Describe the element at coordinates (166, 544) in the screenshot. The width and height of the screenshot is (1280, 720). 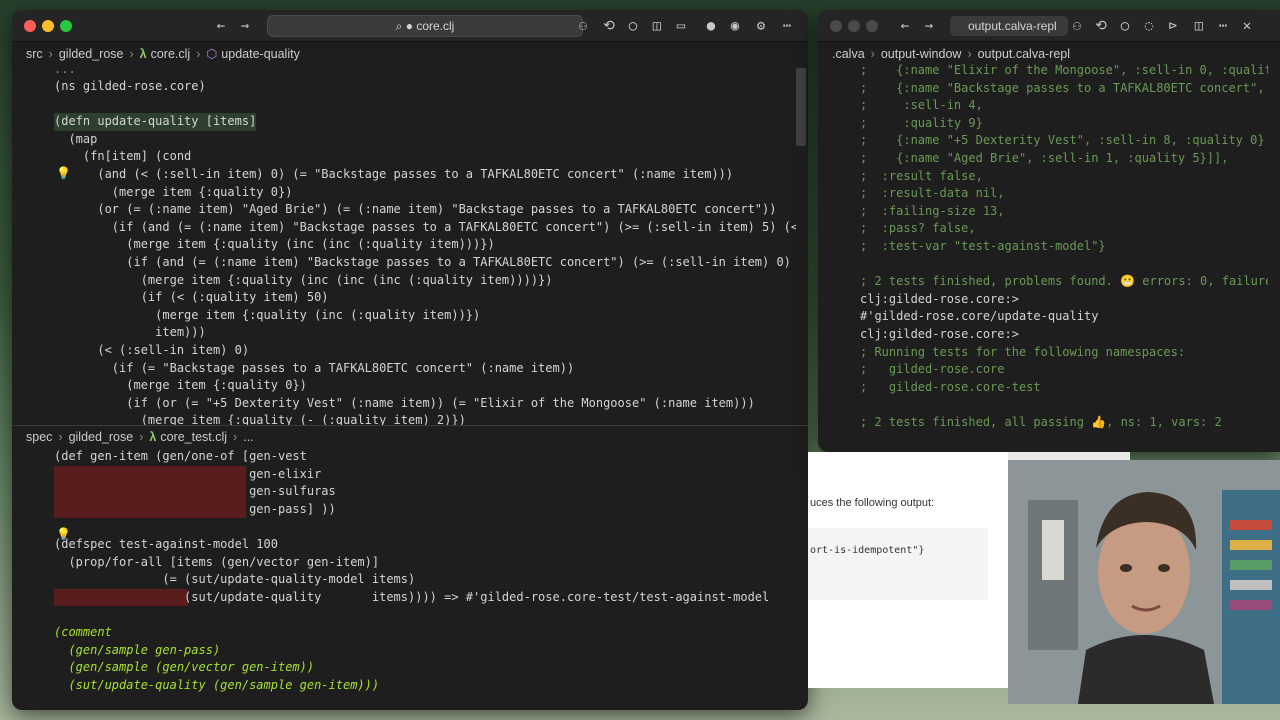
I see `code-line: (defspec test-against-model 100` at that location.